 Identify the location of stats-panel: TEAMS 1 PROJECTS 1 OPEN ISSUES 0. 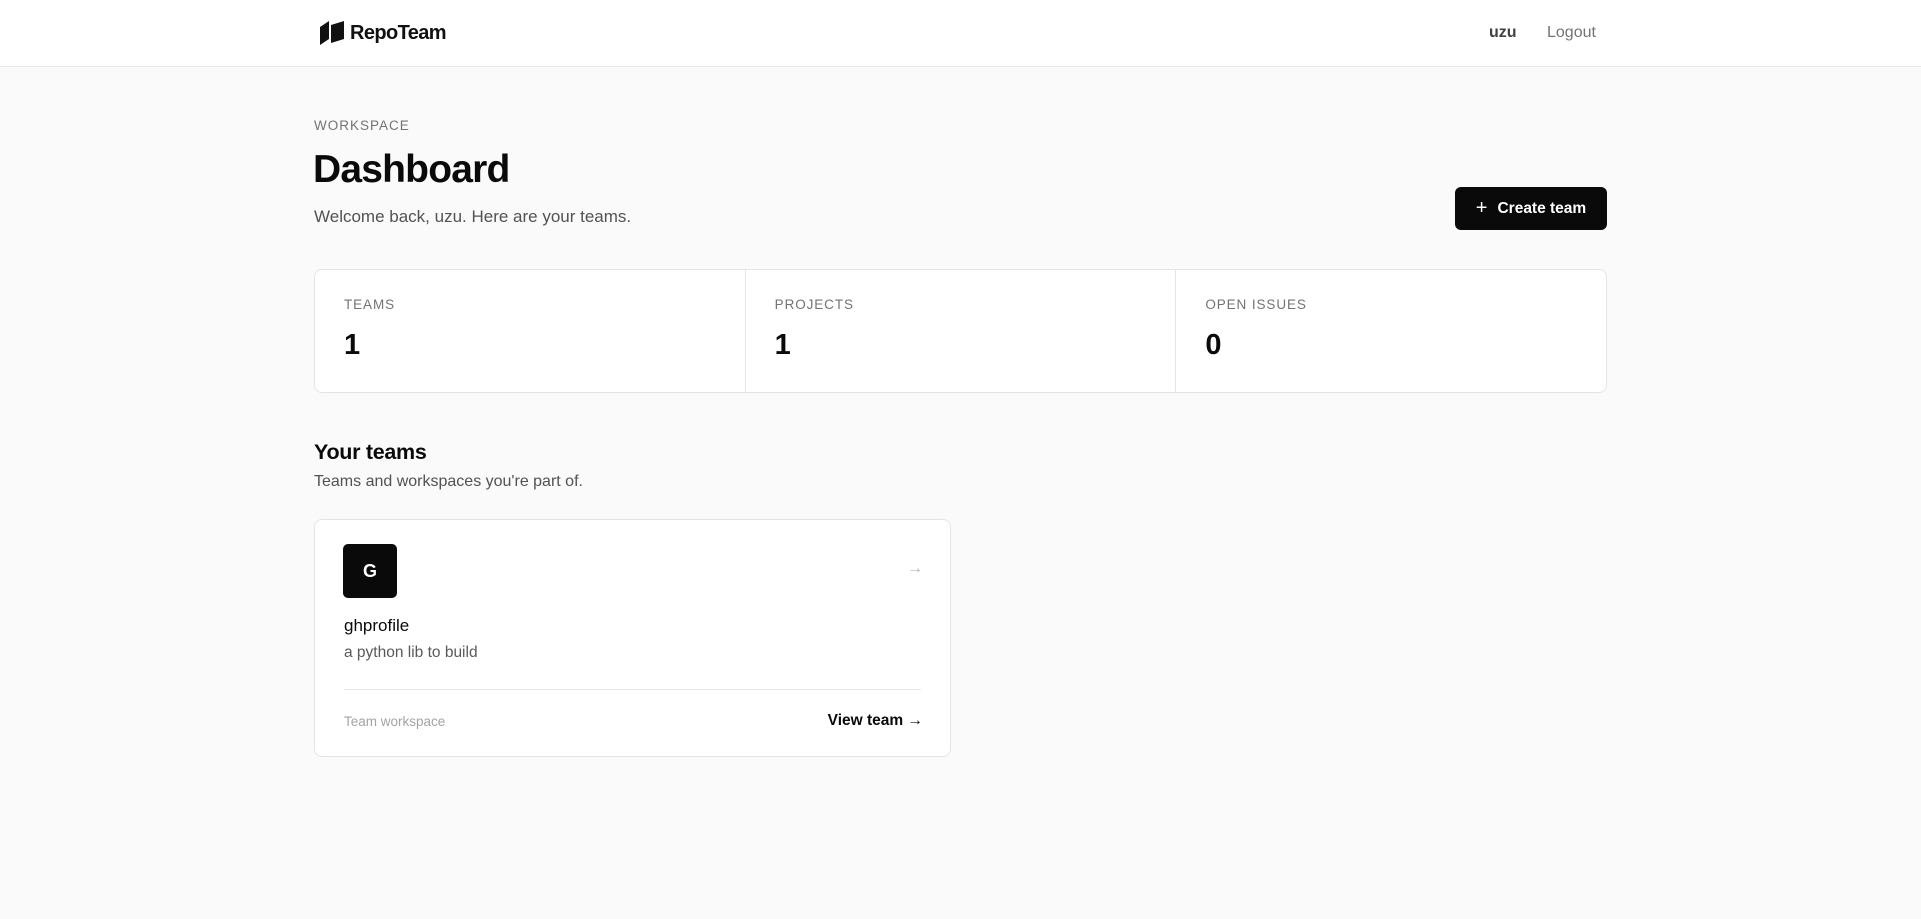
(960, 331).